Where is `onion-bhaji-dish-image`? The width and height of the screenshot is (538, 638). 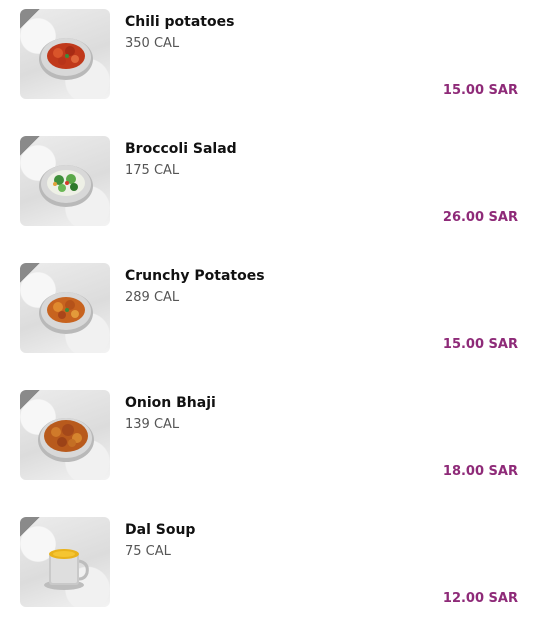
onion-bhaji-dish-image is located at coordinates (65, 435).